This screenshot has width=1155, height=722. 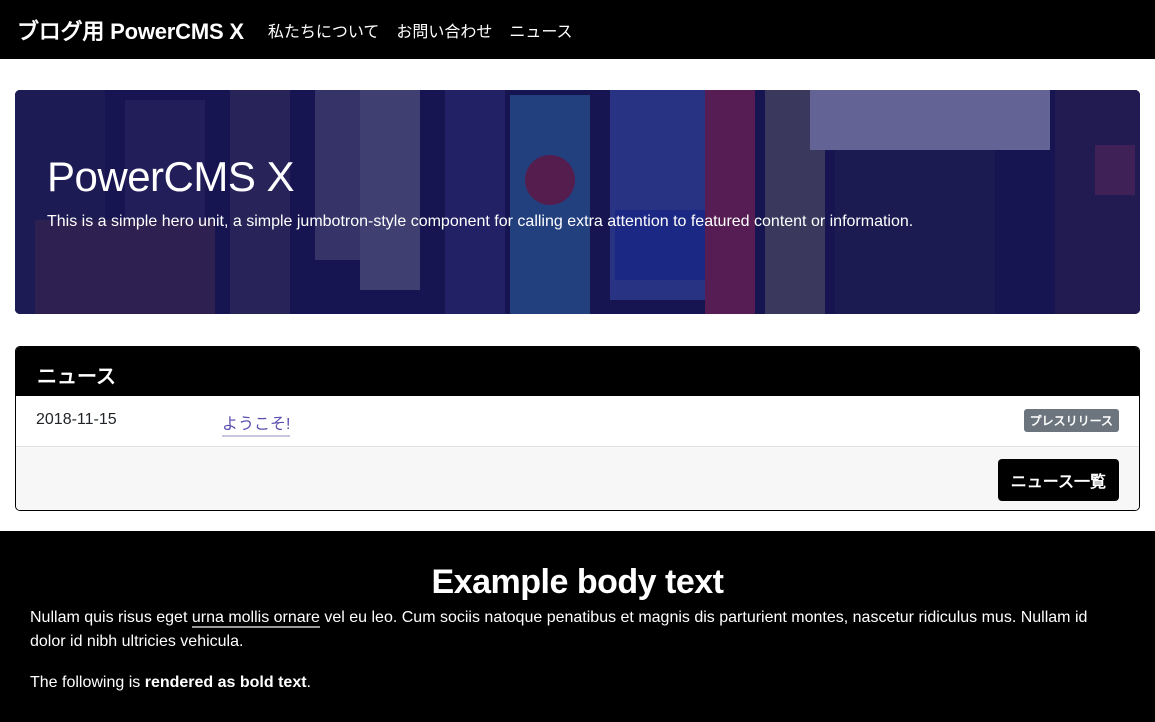 I want to click on nav-link-news: ニュース, so click(x=540, y=30).